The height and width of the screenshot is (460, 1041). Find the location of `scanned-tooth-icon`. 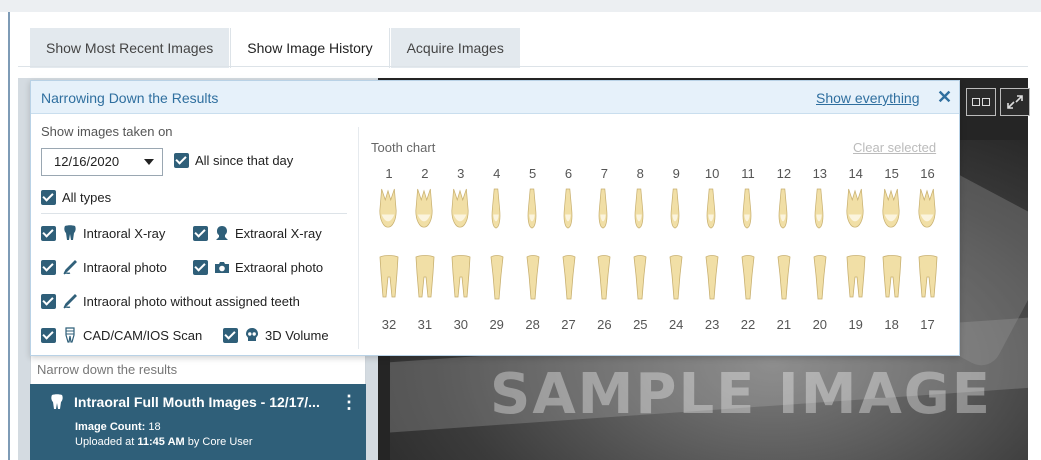

scanned-tooth-icon is located at coordinates (70, 335).